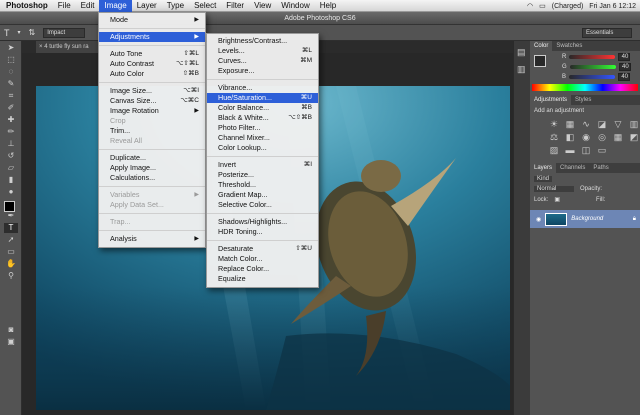 The width and height of the screenshot is (640, 415). Describe the element at coordinates (67, 47) in the screenshot. I see `document-tab: × 4 turtle fly sun ra` at that location.